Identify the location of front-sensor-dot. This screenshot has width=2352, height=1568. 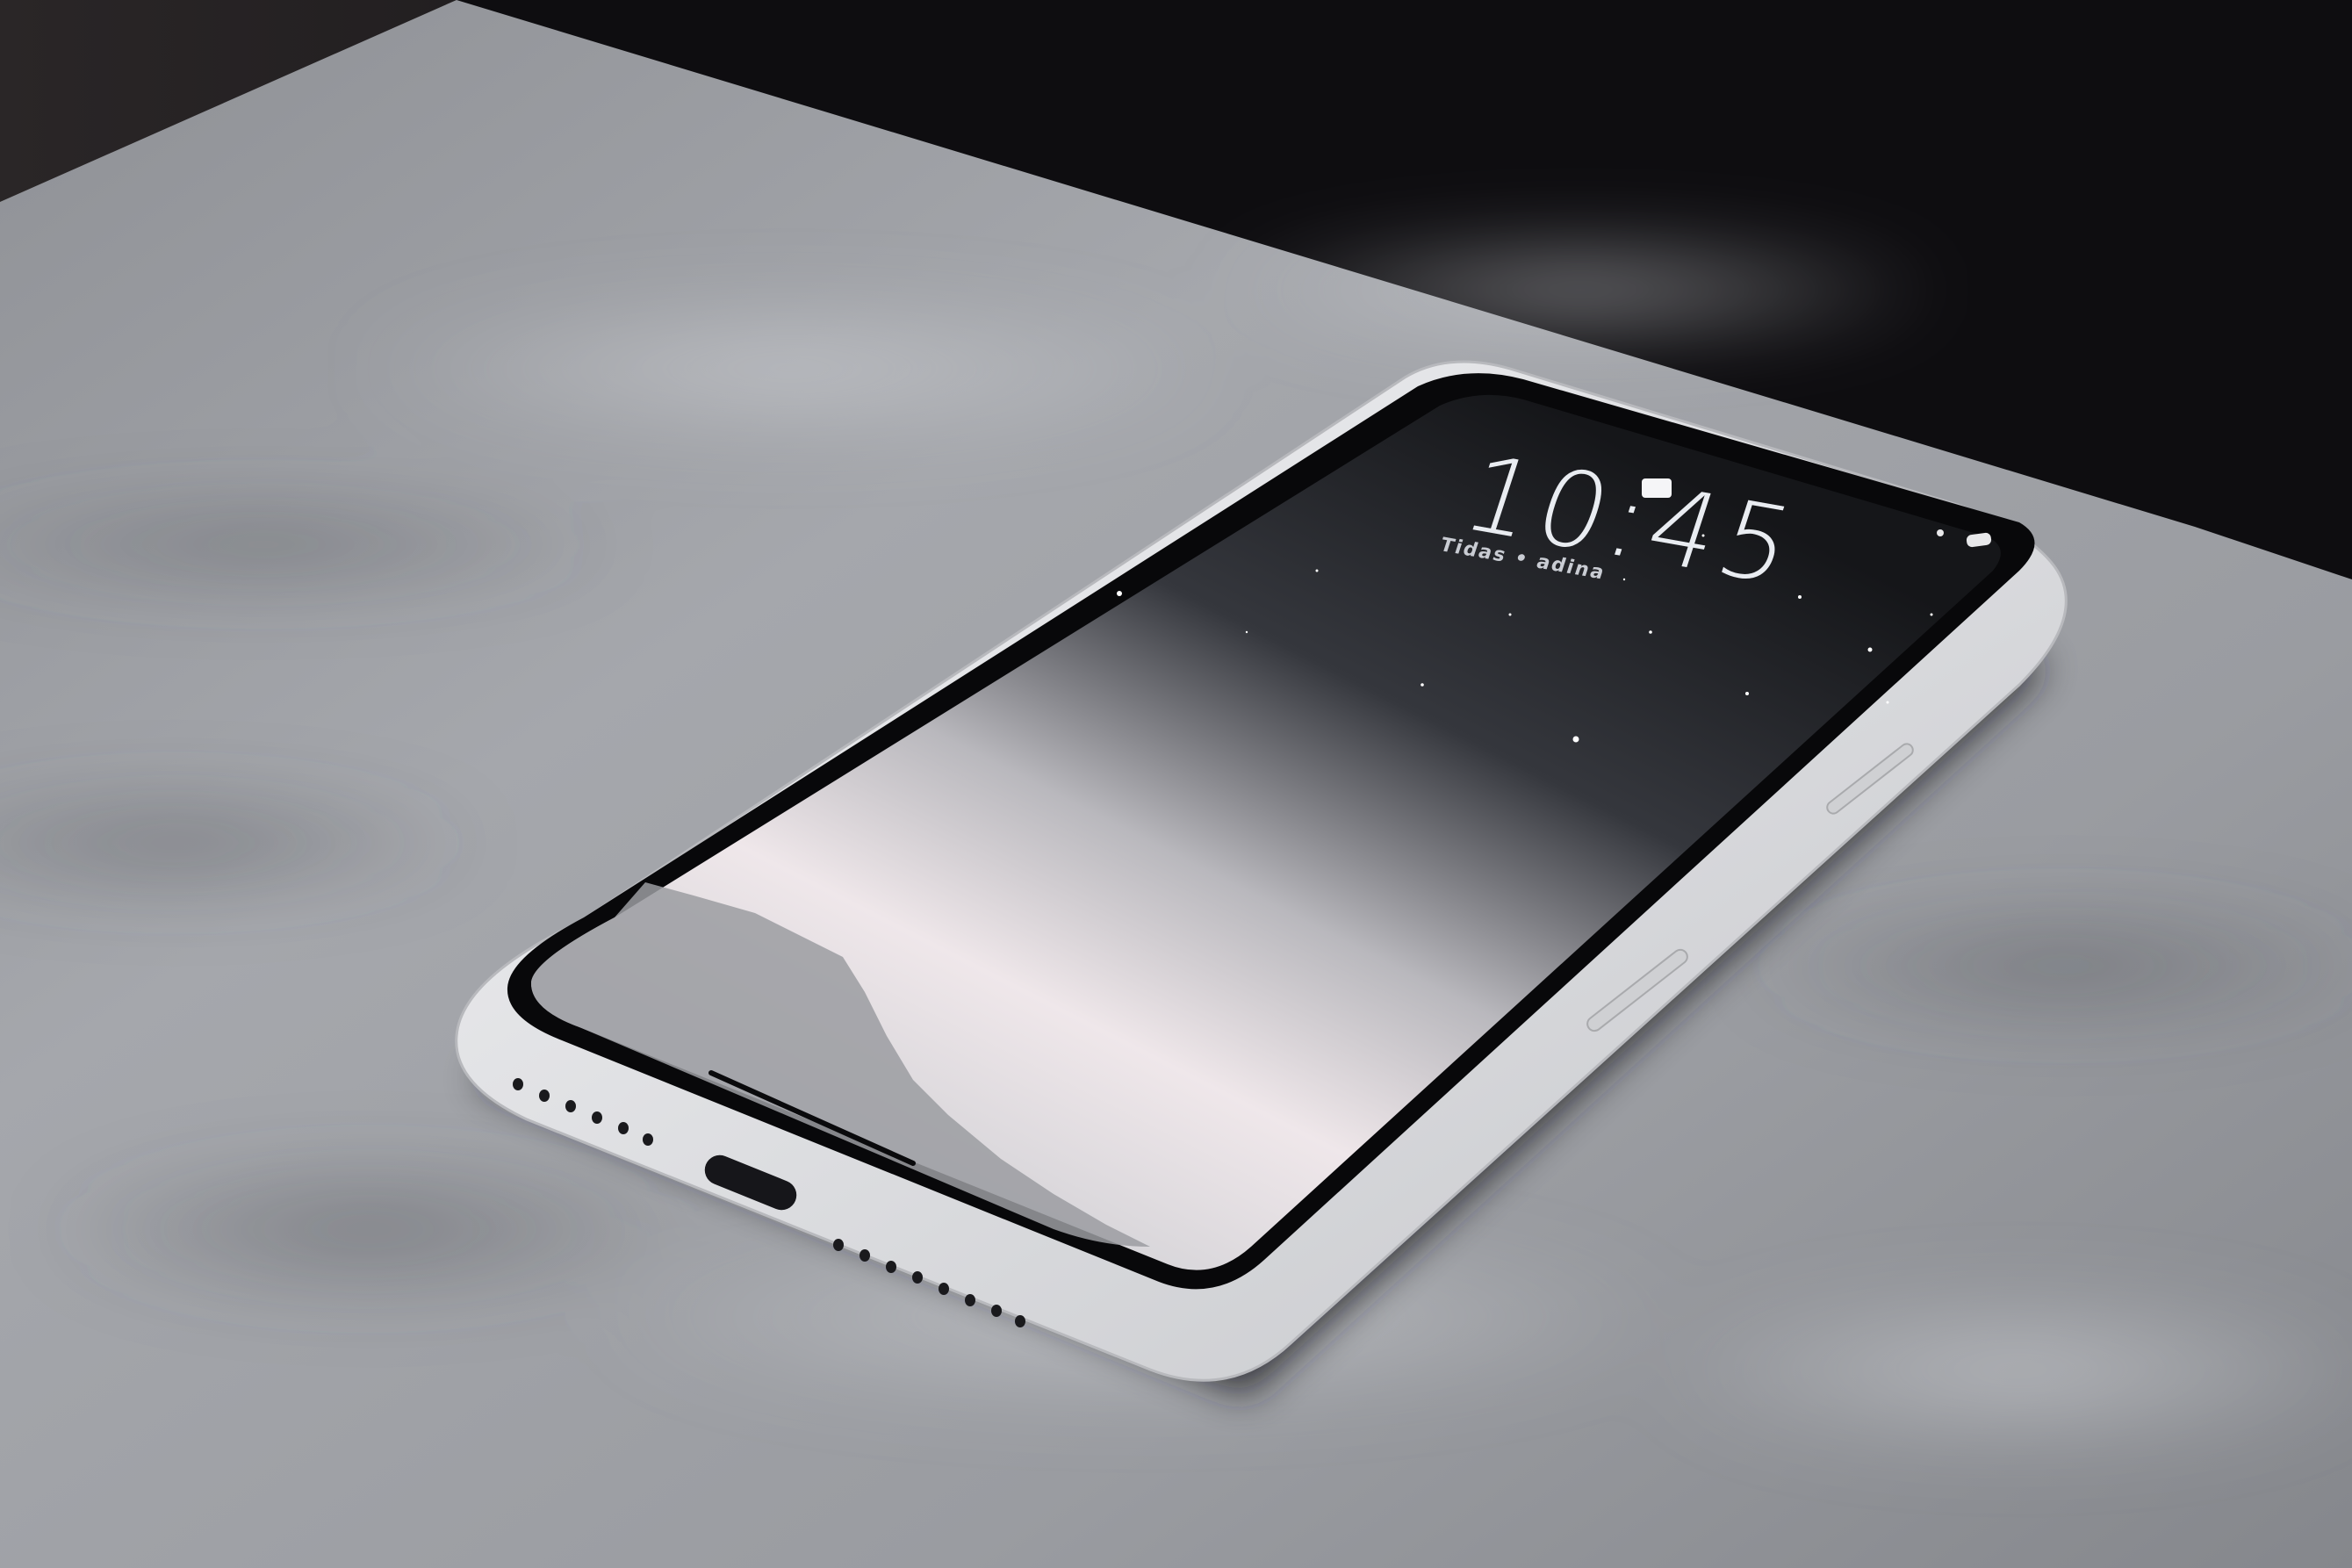
(1940, 532).